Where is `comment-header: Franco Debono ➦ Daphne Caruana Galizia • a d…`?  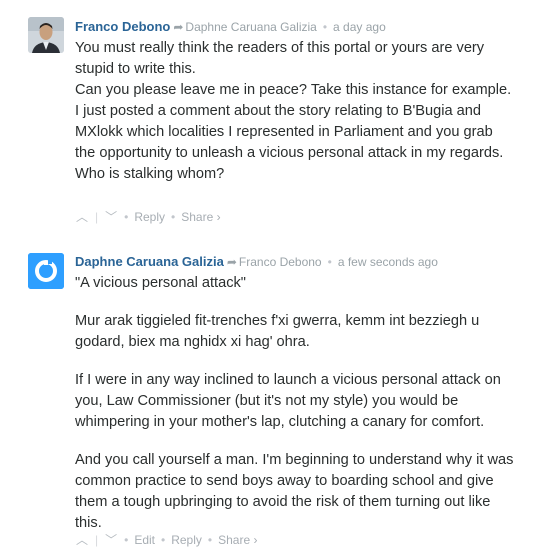 comment-header: Franco Debono ➦ Daphne Caruana Galizia • a d… is located at coordinates (230, 29).